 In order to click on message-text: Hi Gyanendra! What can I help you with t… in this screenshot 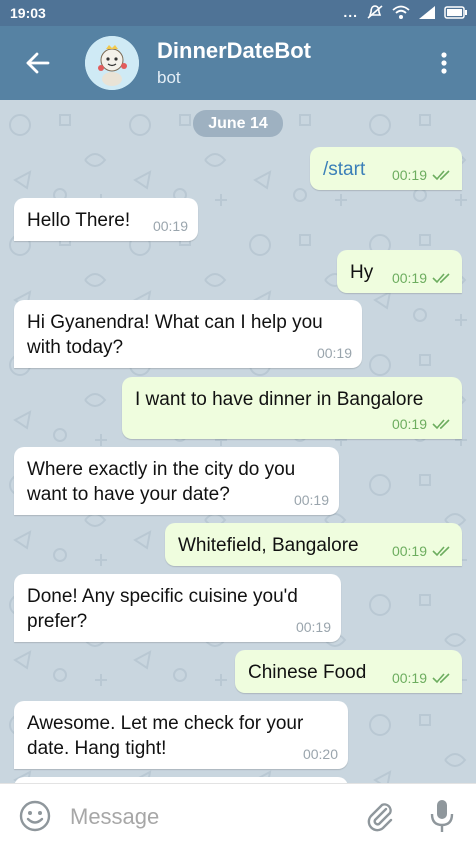, I will do `click(175, 335)`.